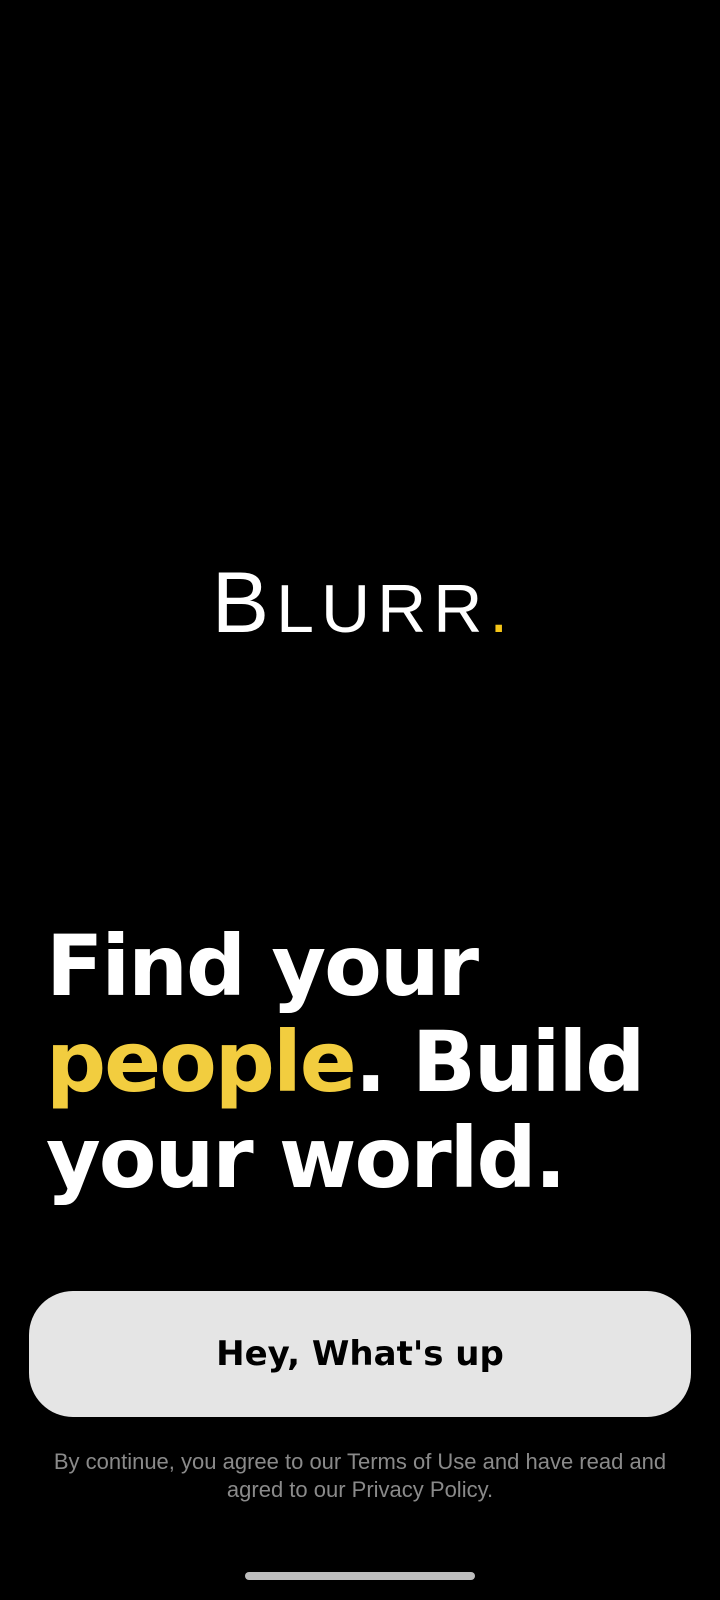 Image resolution: width=720 pixels, height=1600 pixels. What do you see at coordinates (360, 1354) in the screenshot?
I see `hey-whats-up-button: Hey, What's up` at bounding box center [360, 1354].